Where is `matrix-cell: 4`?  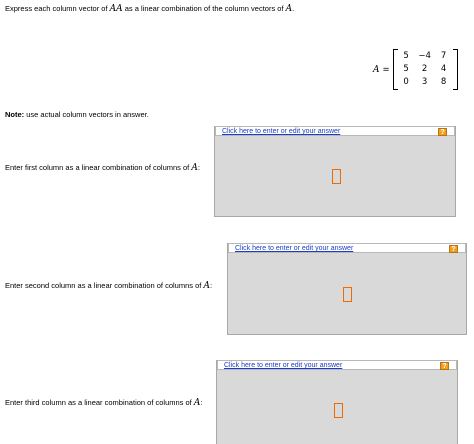 matrix-cell: 4 is located at coordinates (443, 69).